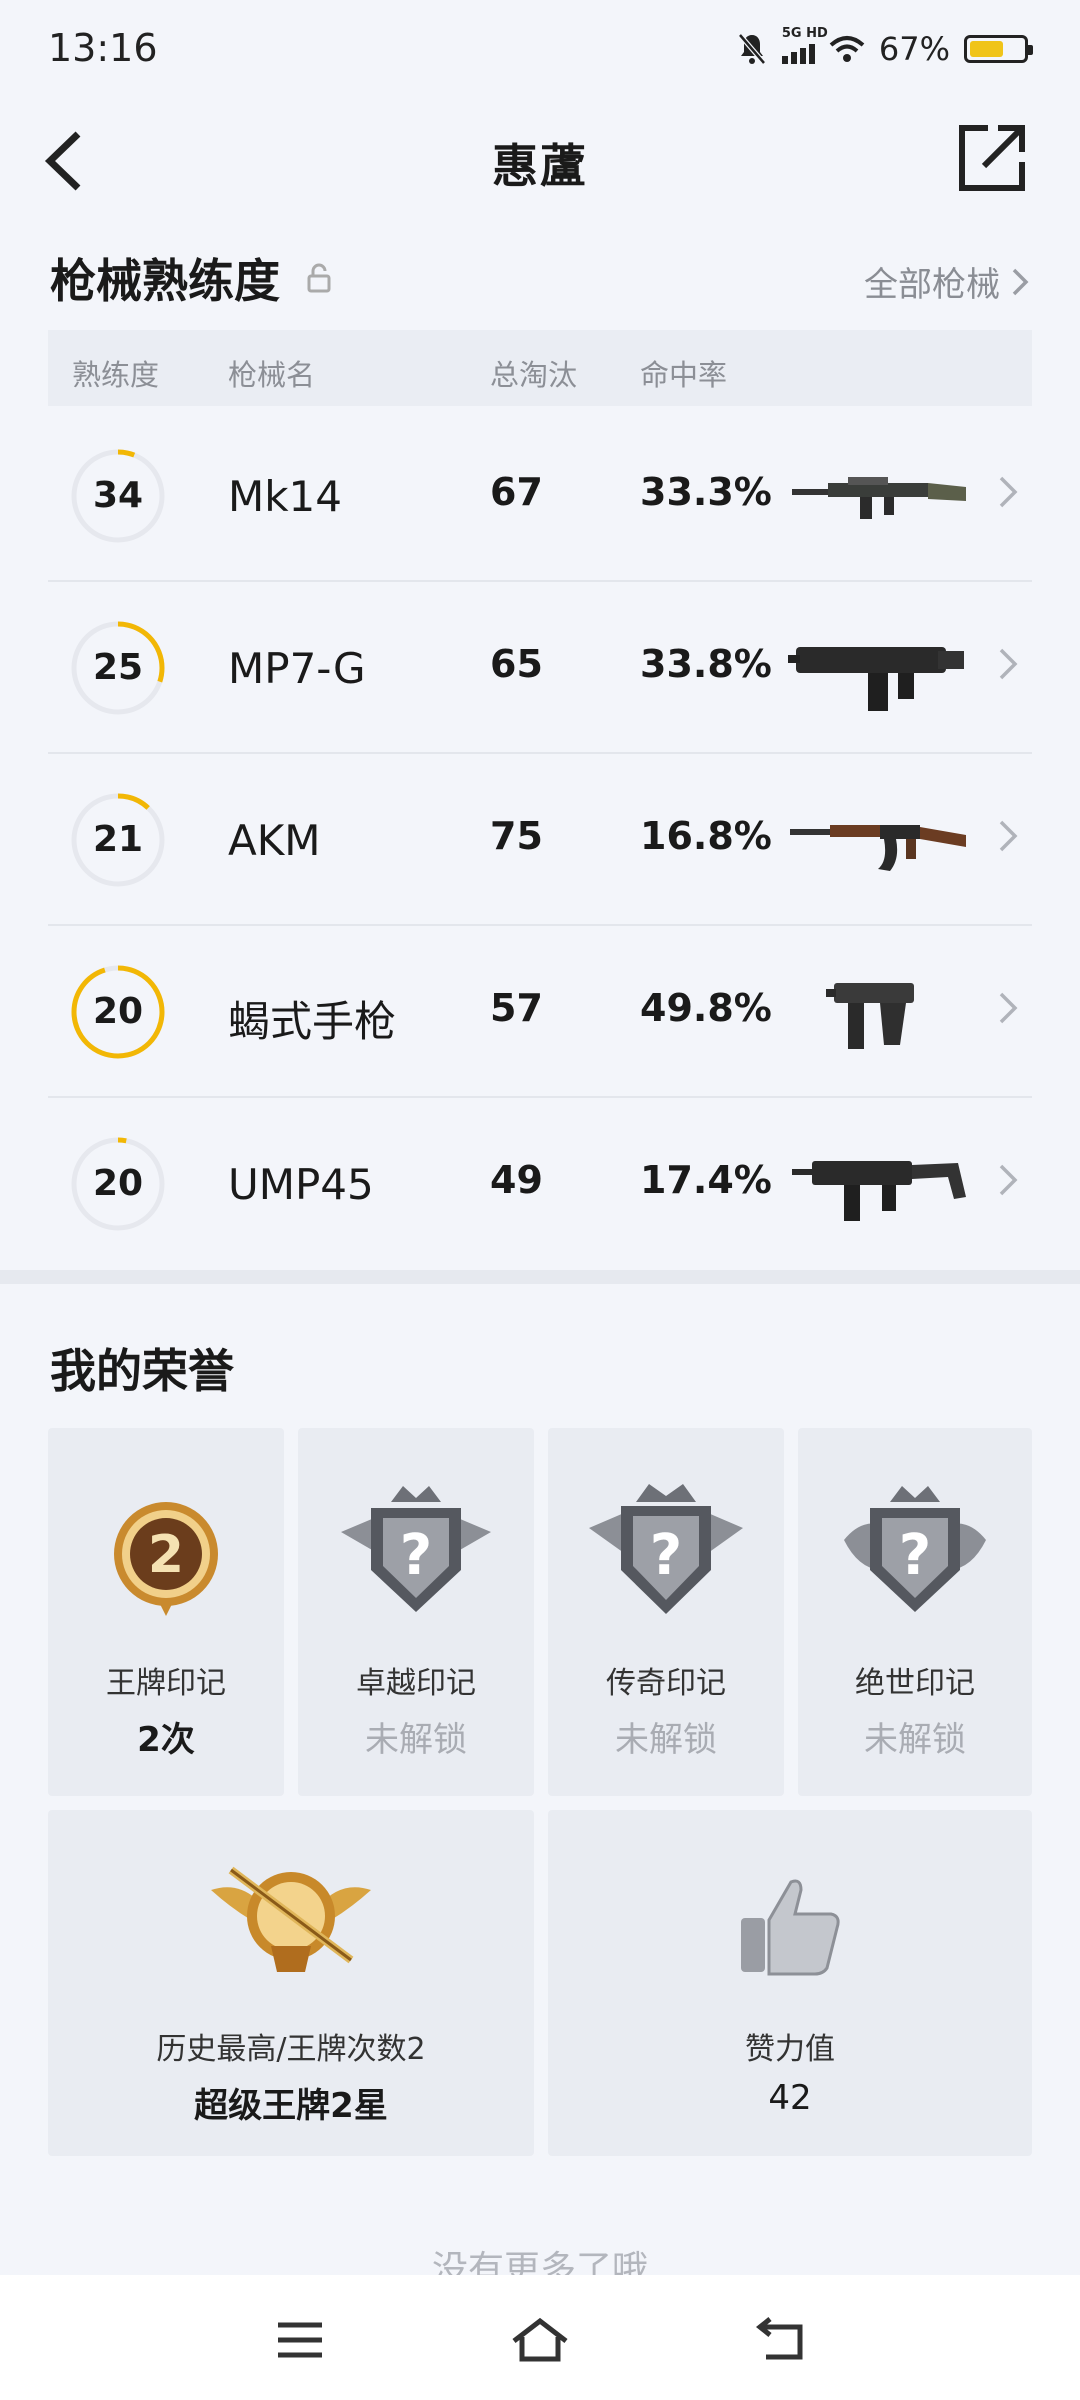  I want to click on network-label: 5G HD, so click(804, 33).